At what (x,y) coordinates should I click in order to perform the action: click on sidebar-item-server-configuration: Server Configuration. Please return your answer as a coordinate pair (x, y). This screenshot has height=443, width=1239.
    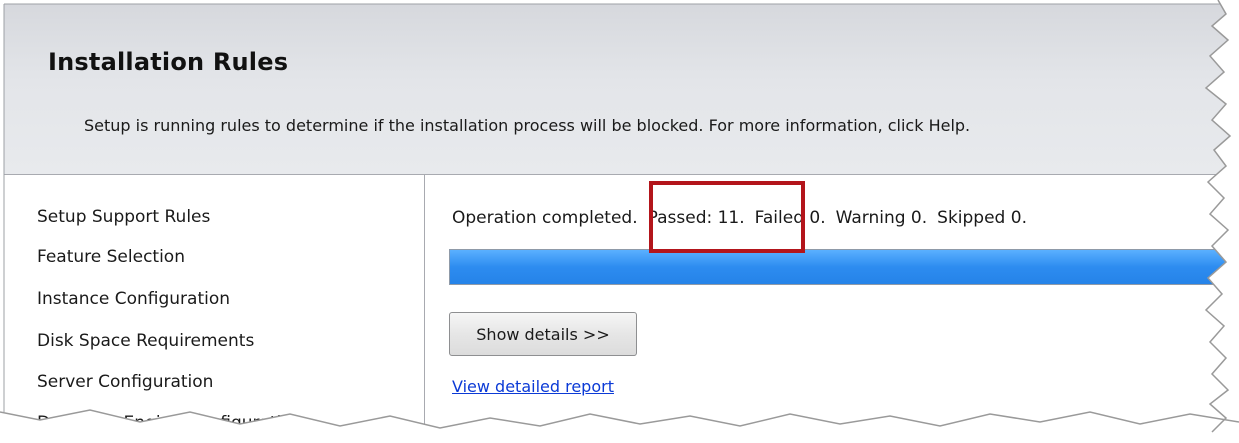
    Looking at the image, I should click on (125, 382).